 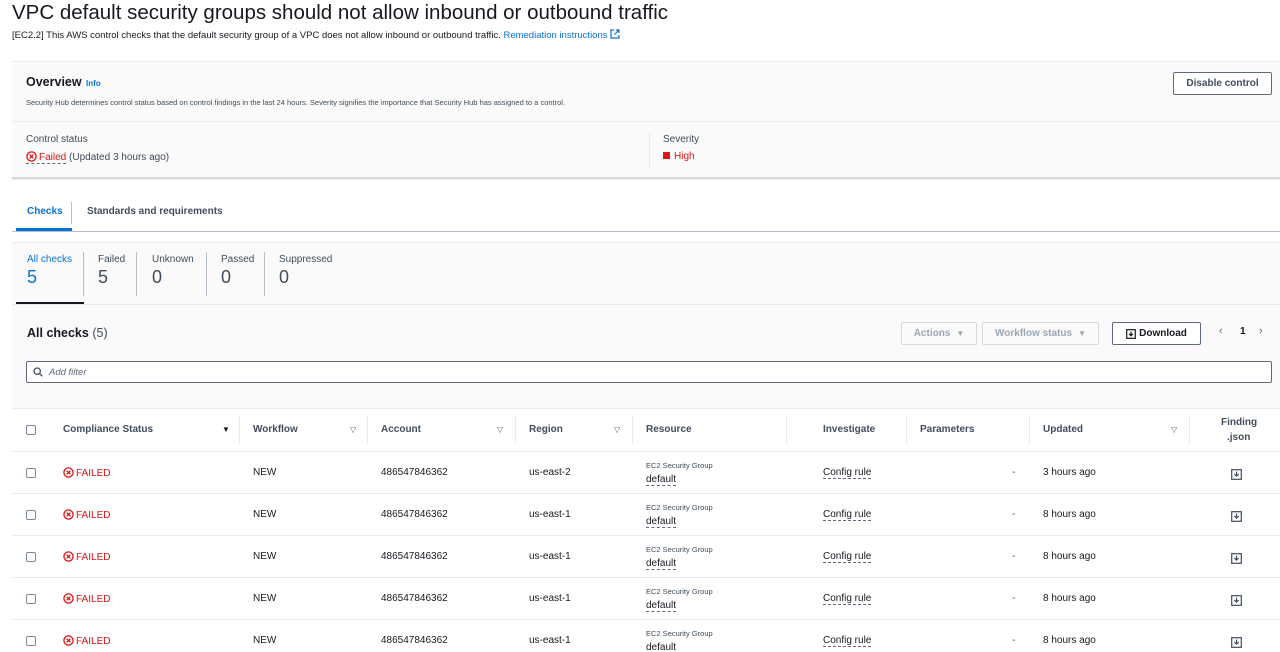 I want to click on stat-value: 5, so click(x=103, y=277).